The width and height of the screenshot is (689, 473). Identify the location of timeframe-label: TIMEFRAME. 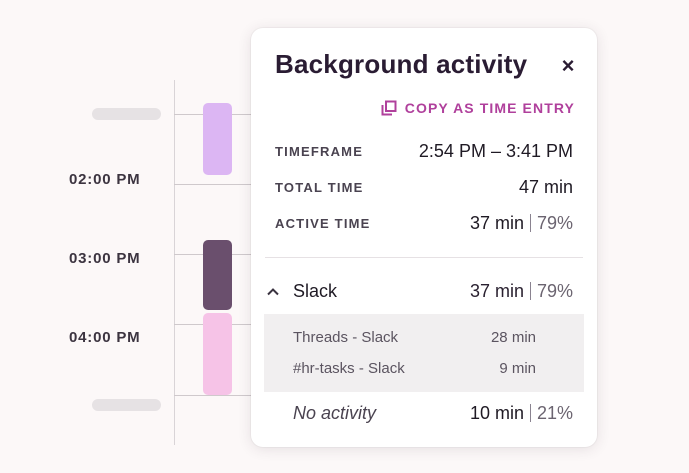
(319, 151).